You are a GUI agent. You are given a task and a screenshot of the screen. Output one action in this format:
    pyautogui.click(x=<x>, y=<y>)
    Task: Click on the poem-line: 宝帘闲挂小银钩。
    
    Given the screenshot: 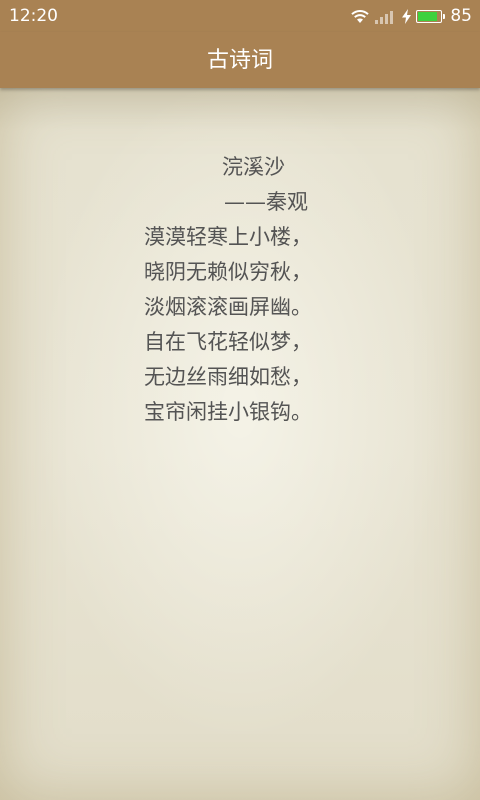 What is the action you would take?
    pyautogui.click(x=228, y=412)
    